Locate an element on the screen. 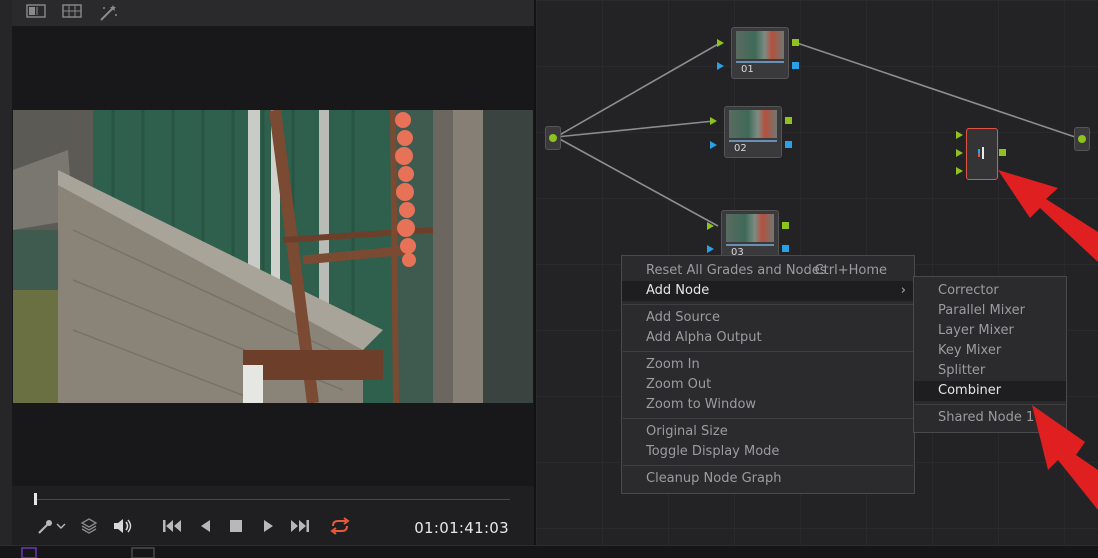  arrow-to-combiner-menu-item is located at coordinates (1065, 457).